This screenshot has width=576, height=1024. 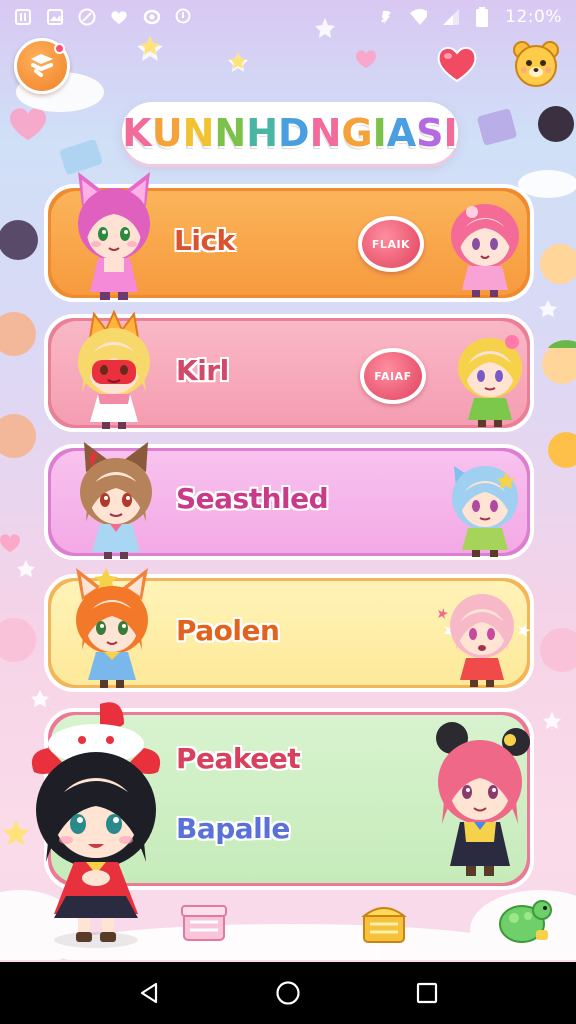 I want to click on title-letter: D, so click(x=294, y=133).